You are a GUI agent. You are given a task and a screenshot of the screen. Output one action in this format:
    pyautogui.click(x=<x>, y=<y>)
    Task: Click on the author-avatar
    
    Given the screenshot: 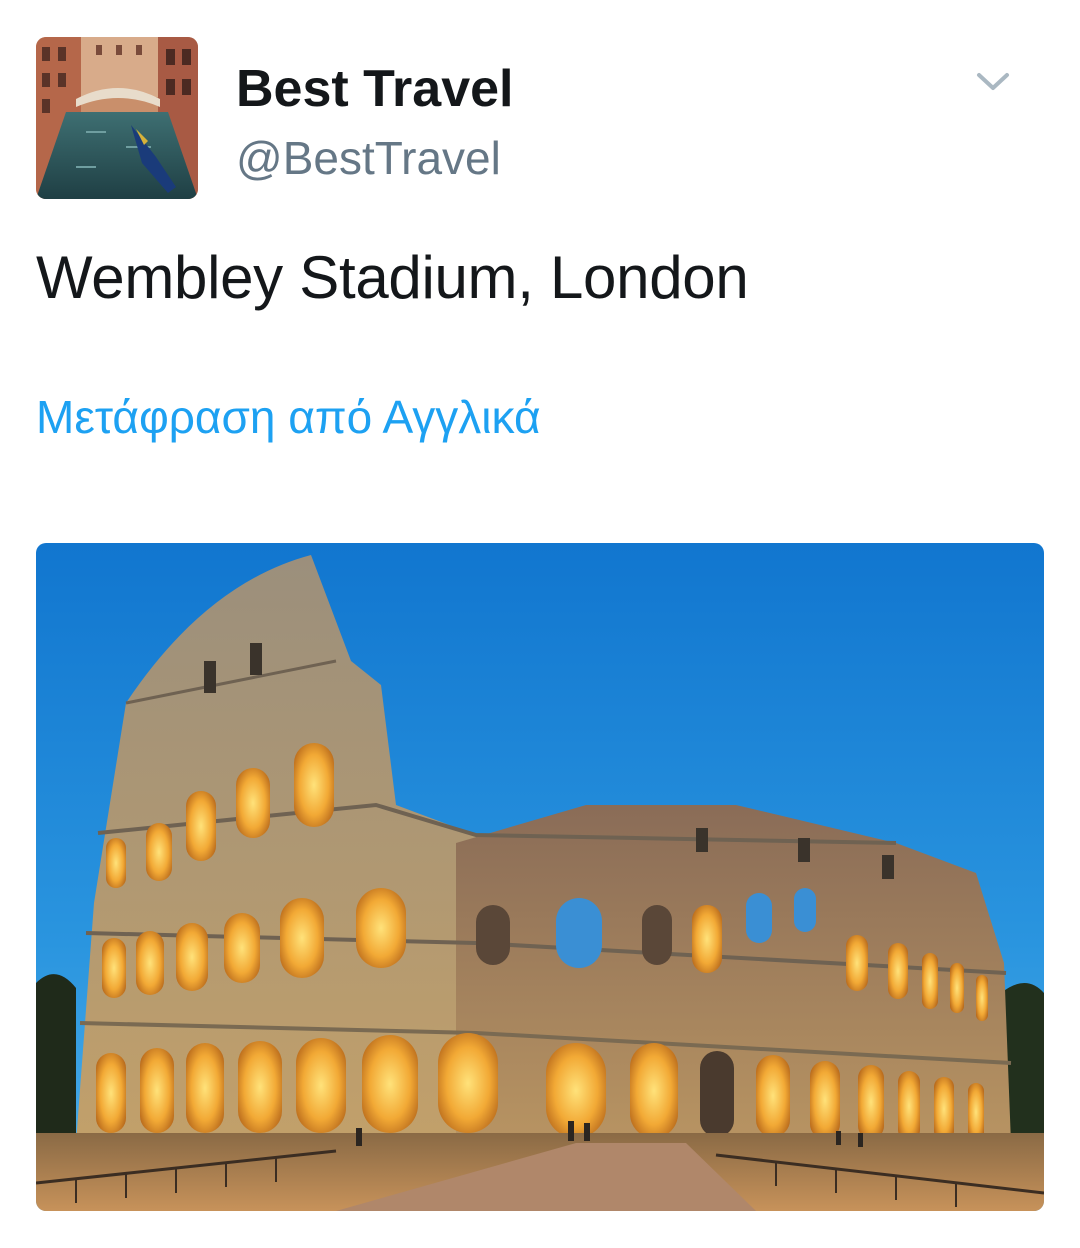 What is the action you would take?
    pyautogui.click(x=117, y=118)
    